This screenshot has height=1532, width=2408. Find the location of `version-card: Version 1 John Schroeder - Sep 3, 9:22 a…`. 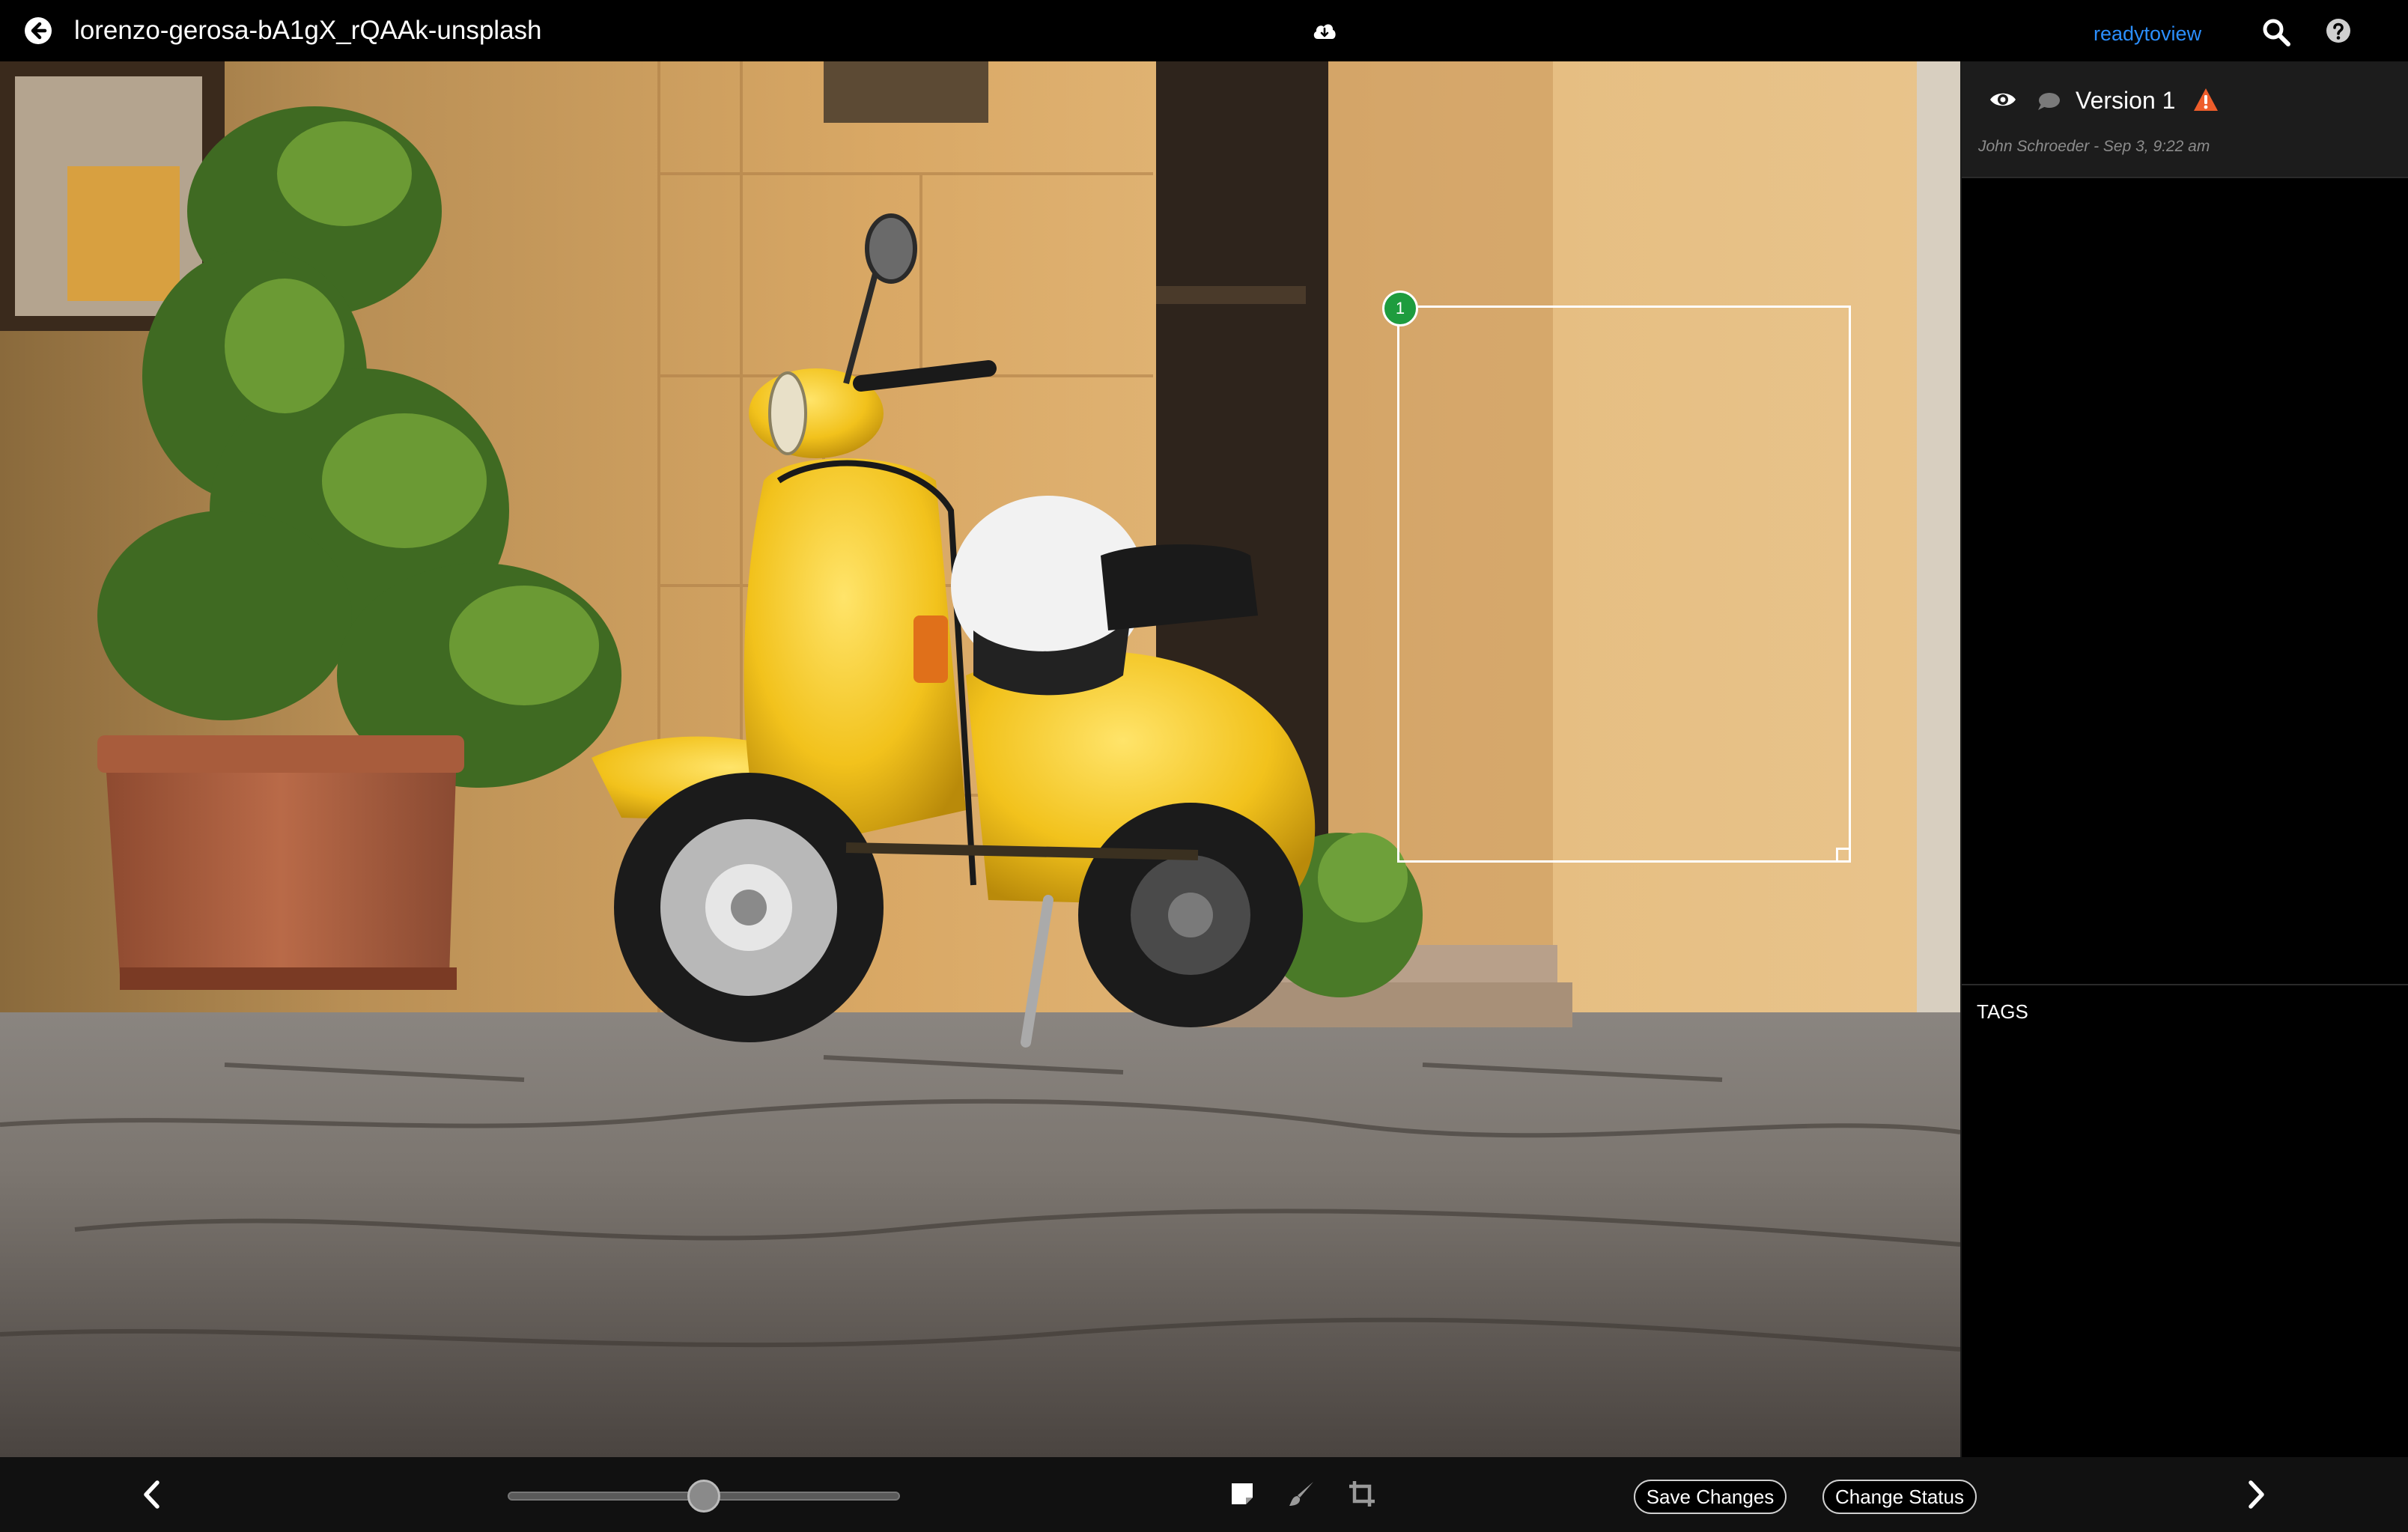

version-card: Version 1 John Schroeder - Sep 3, 9:22 a… is located at coordinates (2185, 119).